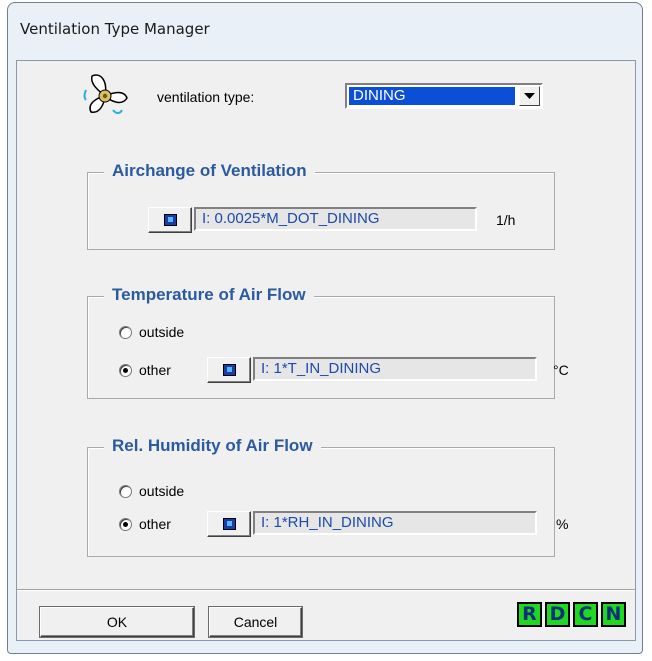 The image size is (652, 661). What do you see at coordinates (335, 219) in the screenshot?
I see `airchange-field: I: 0.0025*M_DOT_DINING` at bounding box center [335, 219].